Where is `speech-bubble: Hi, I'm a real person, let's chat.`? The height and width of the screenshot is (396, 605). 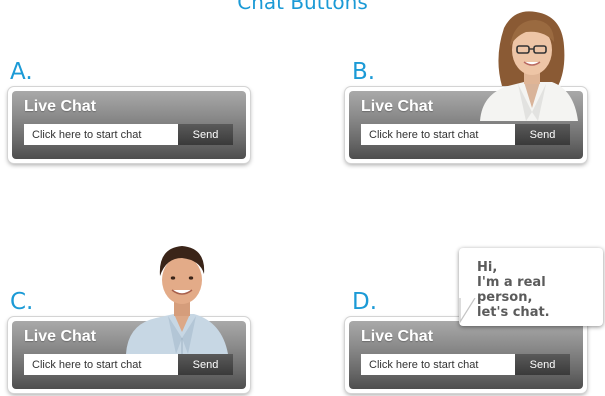 speech-bubble: Hi, I'm a real person, let's chat. is located at coordinates (531, 287).